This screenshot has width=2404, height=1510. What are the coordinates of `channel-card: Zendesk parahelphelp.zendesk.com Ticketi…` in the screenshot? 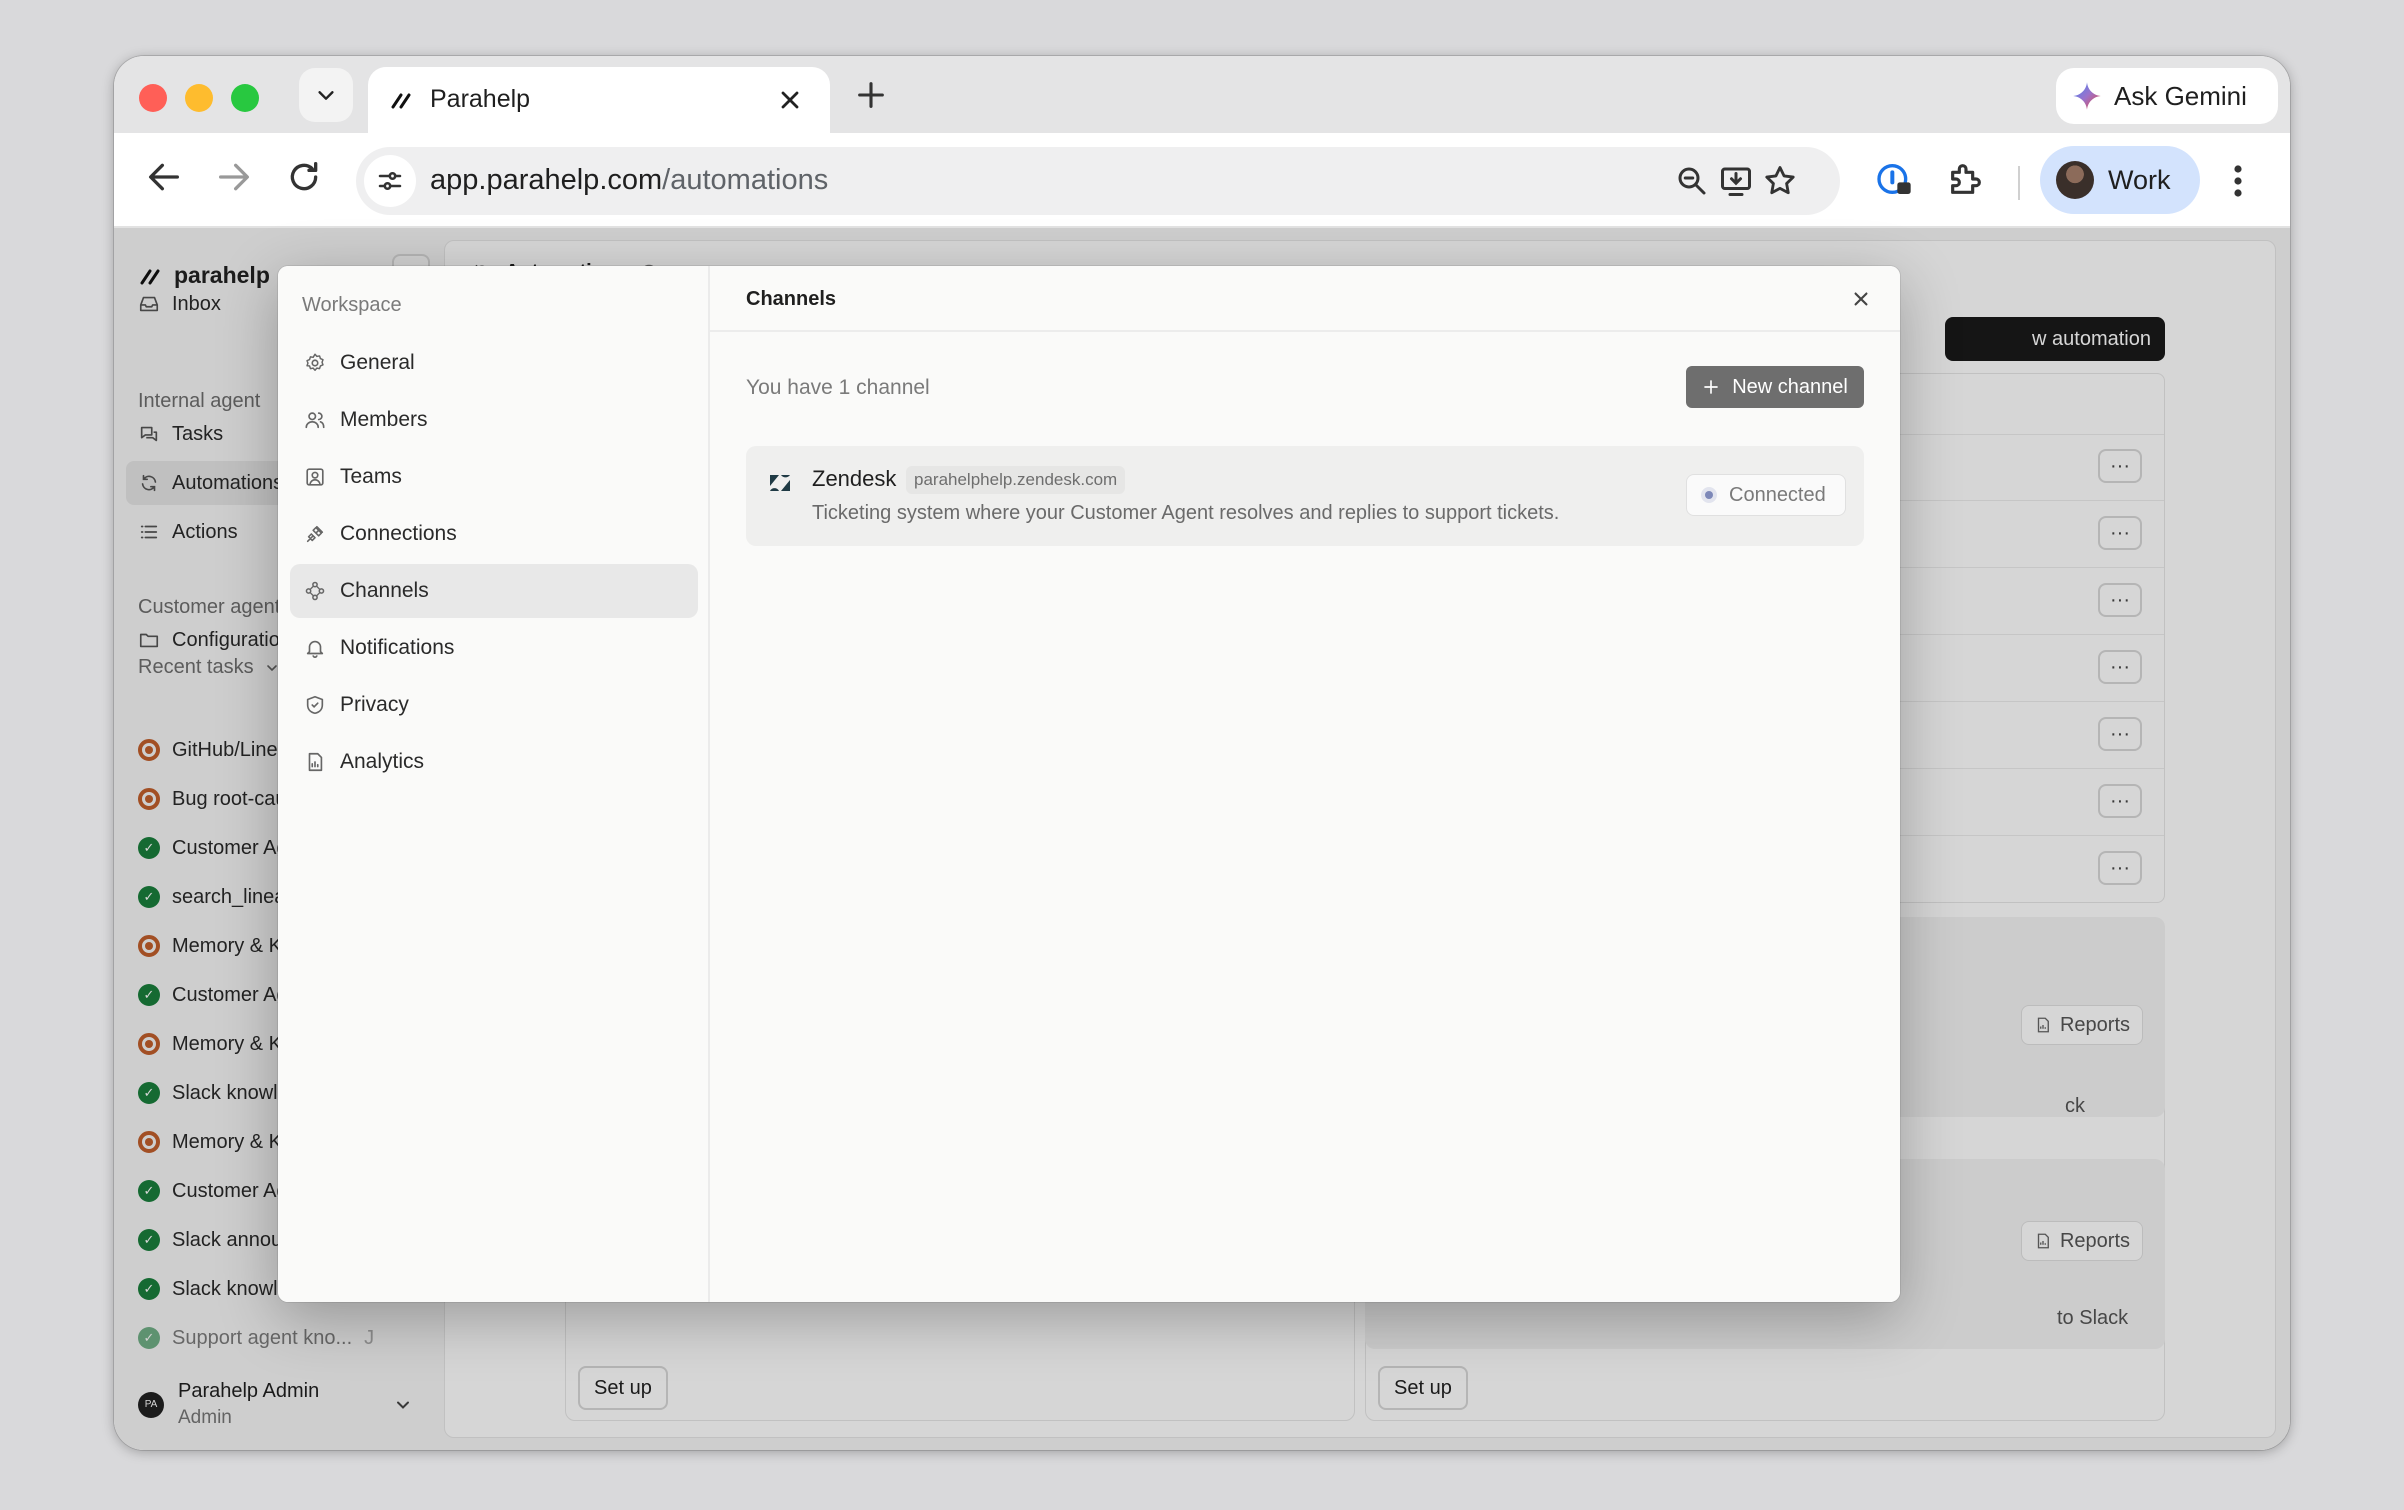 It's located at (1305, 496).